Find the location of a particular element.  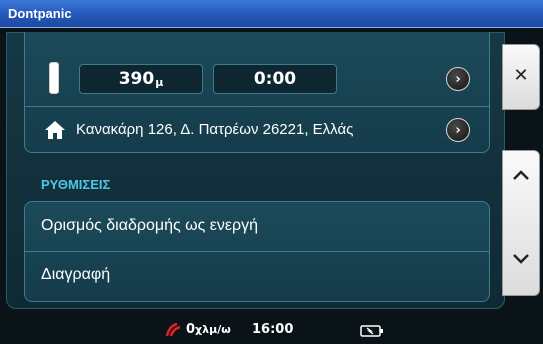

speed-readout: 0χλμ/ω is located at coordinates (208, 329).